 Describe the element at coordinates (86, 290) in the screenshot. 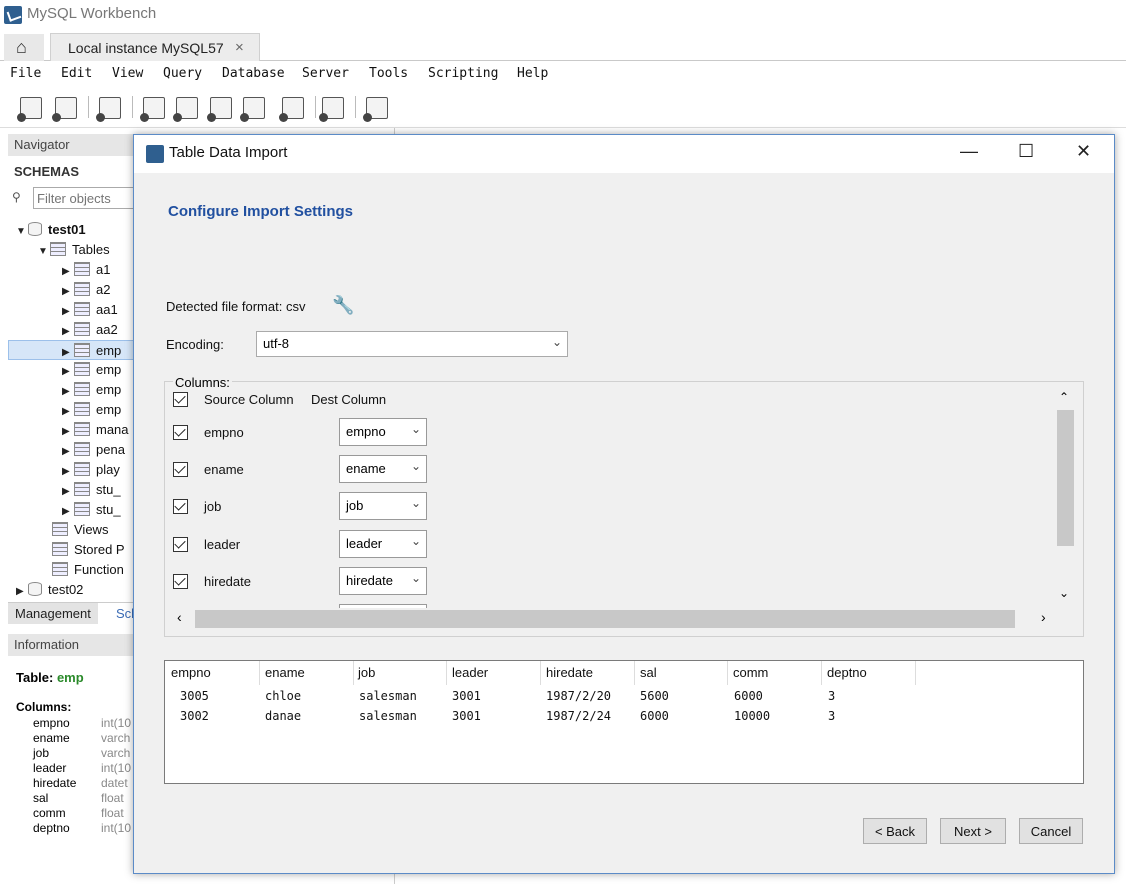

I see `tree-table-item: ▶ a2` at that location.